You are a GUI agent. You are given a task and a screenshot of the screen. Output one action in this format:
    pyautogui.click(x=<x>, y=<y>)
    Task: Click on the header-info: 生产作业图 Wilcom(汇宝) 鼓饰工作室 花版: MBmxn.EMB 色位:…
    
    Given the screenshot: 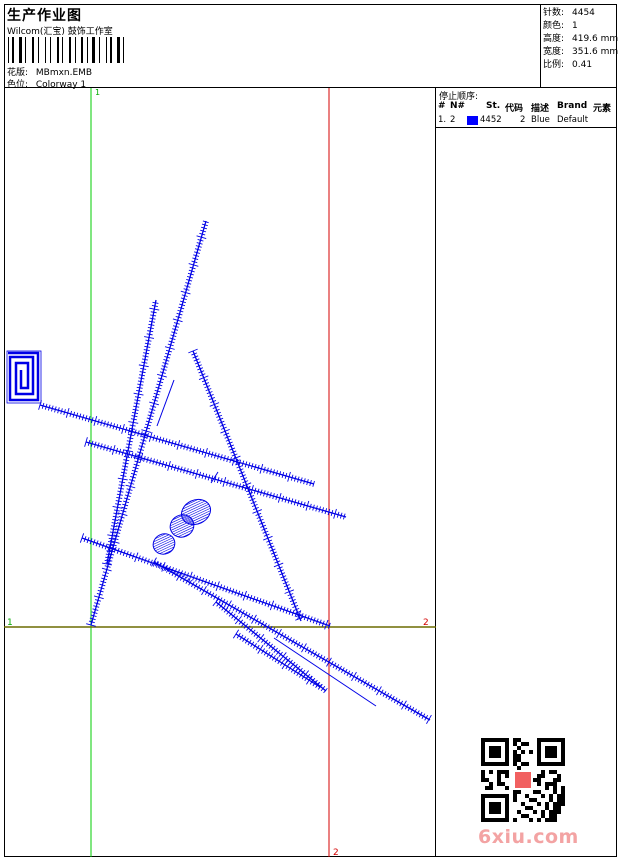 What is the action you would take?
    pyautogui.click(x=272, y=47)
    